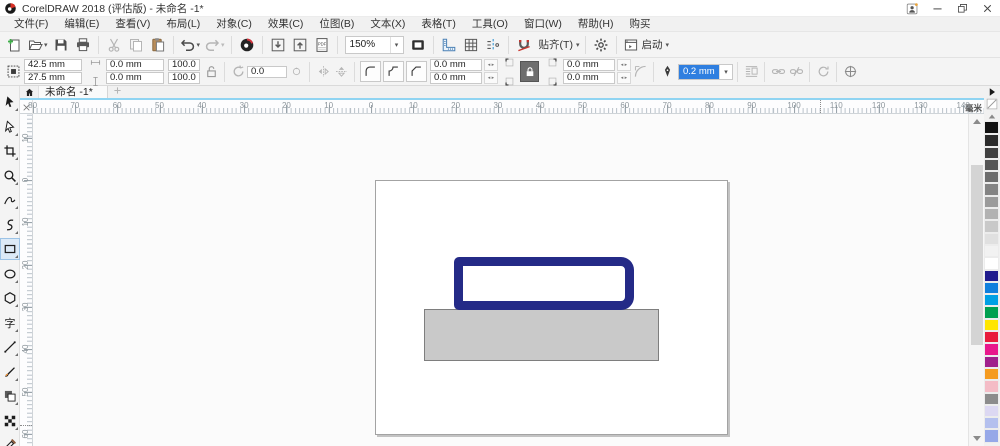 The width and height of the screenshot is (1000, 446). Describe the element at coordinates (61, 45) in the screenshot. I see `save-document-button` at that location.